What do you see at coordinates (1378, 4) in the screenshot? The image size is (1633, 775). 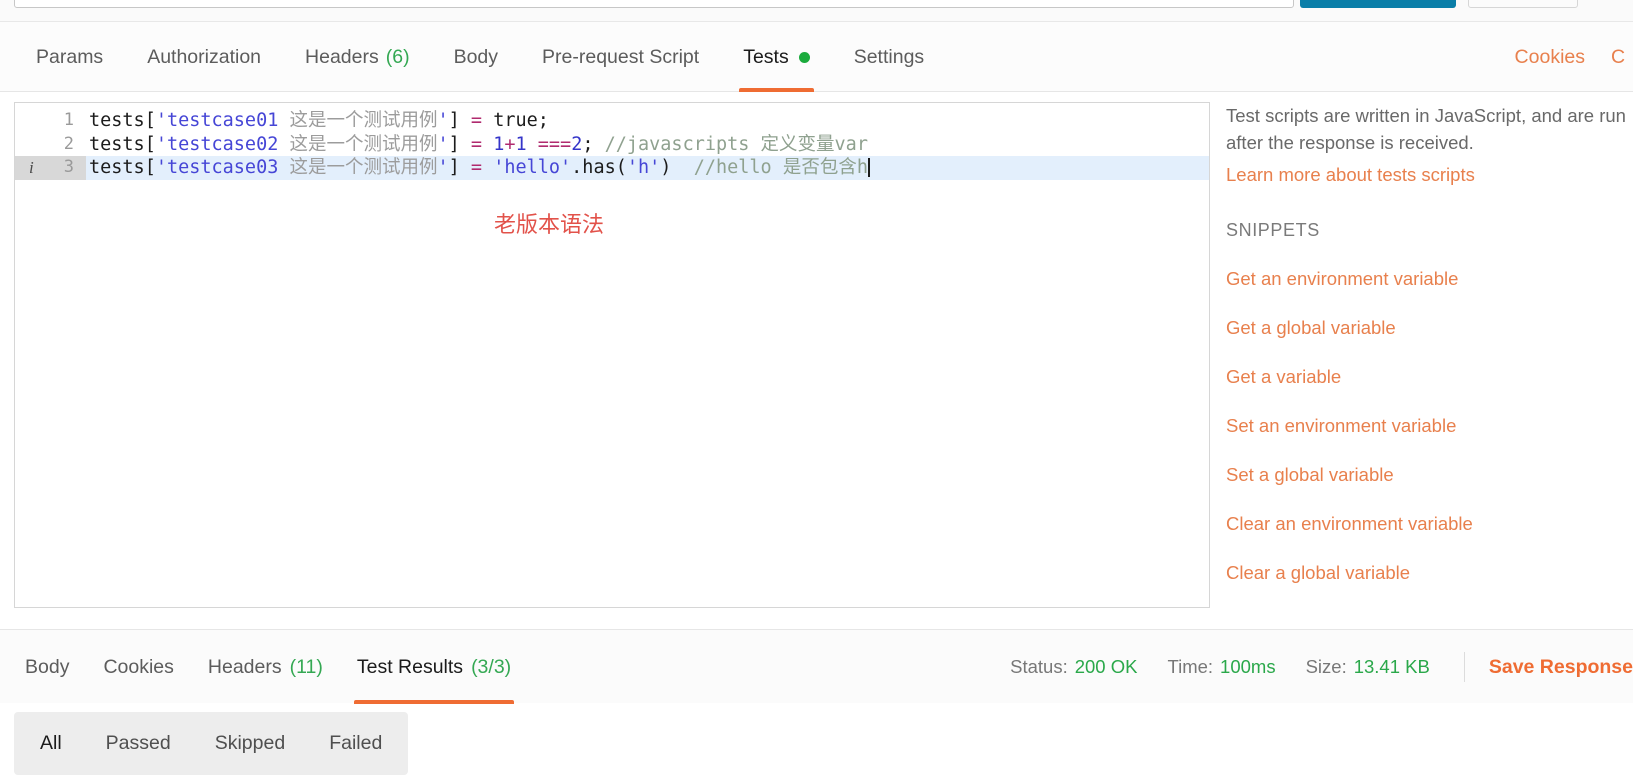 I see `send-button` at bounding box center [1378, 4].